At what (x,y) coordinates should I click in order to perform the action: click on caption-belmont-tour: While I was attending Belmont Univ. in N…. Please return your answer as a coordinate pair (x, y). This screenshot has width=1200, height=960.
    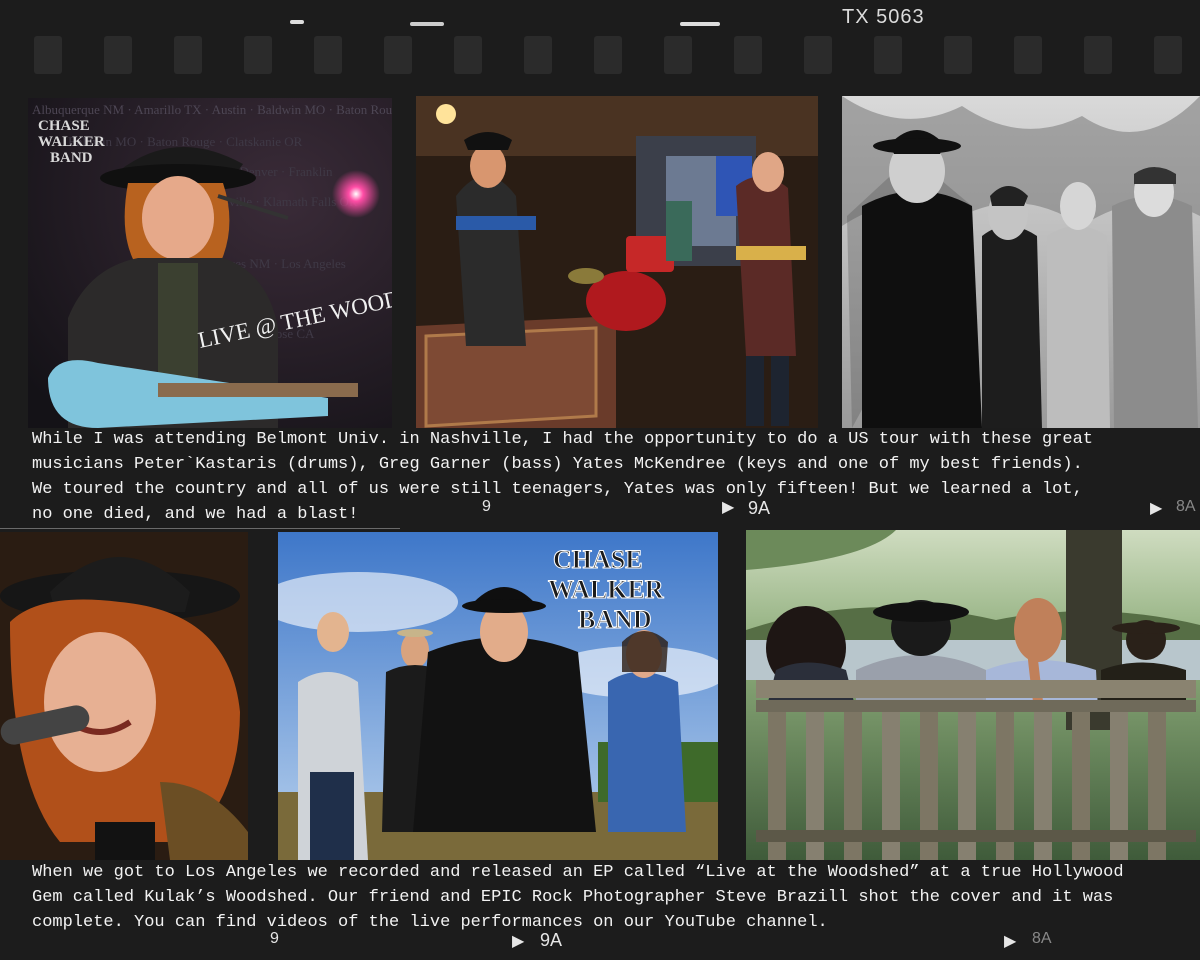
    Looking at the image, I should click on (562, 477).